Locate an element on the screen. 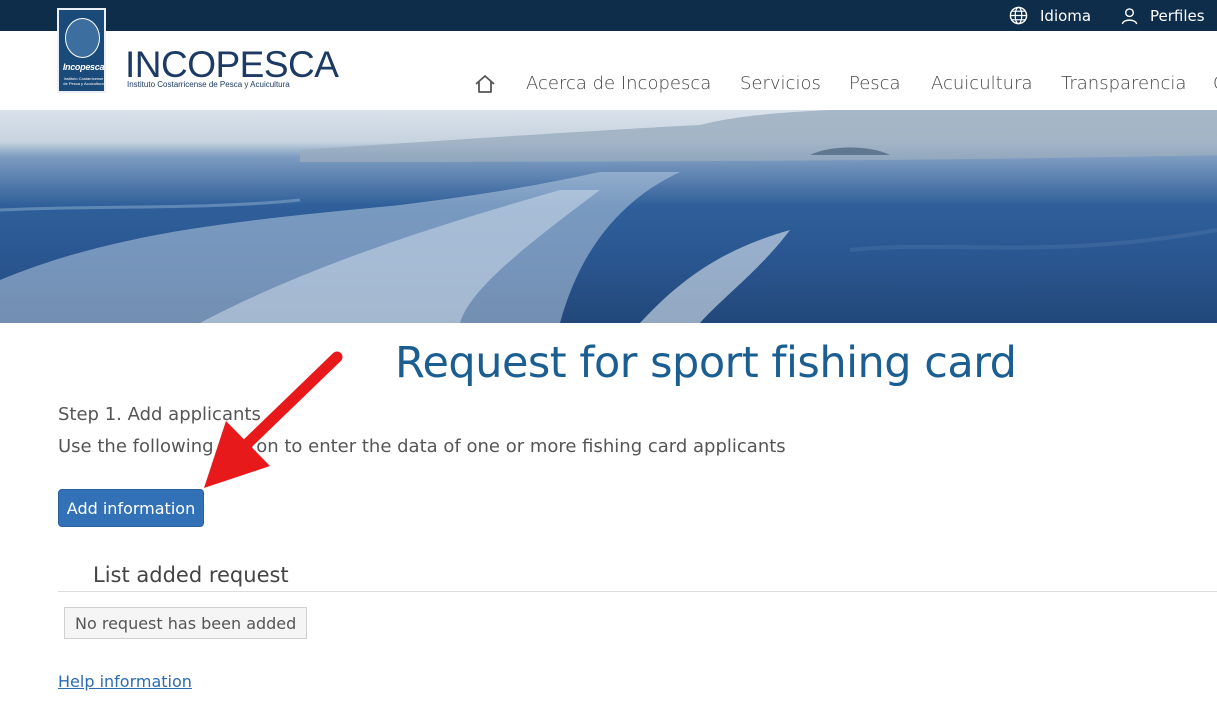  profiles-label: Perfiles is located at coordinates (1177, 15).